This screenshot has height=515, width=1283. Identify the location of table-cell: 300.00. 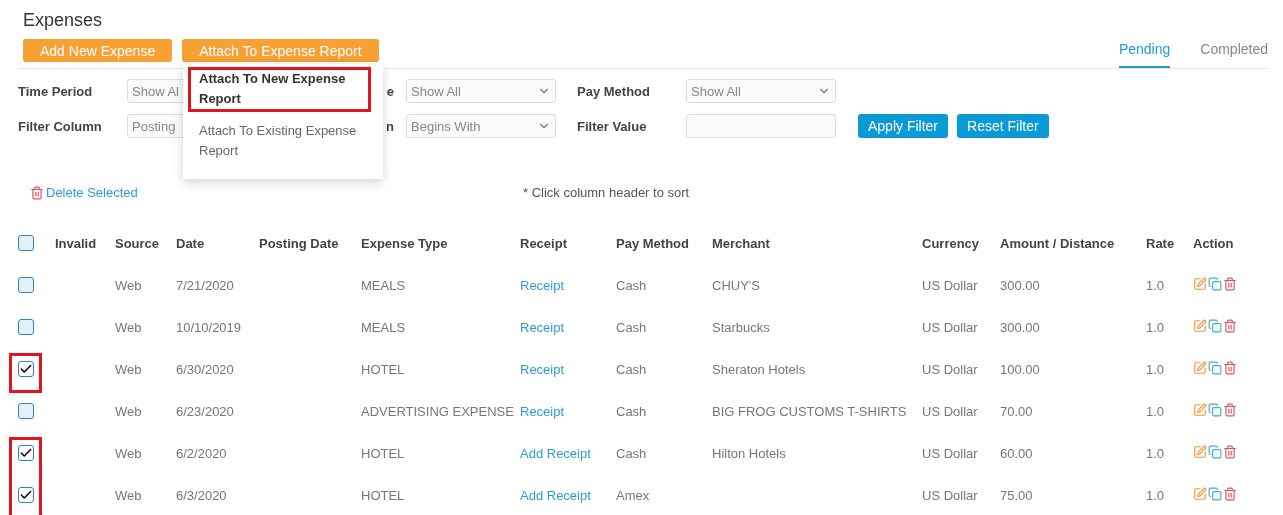
(1020, 285).